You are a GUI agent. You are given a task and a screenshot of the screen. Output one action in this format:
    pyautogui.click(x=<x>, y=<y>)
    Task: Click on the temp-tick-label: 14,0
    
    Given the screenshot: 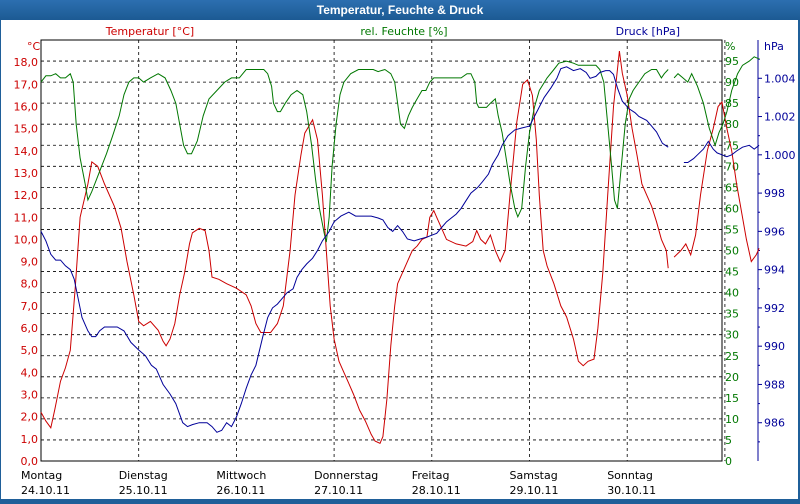 What is the action you would take?
    pyautogui.click(x=26, y=151)
    